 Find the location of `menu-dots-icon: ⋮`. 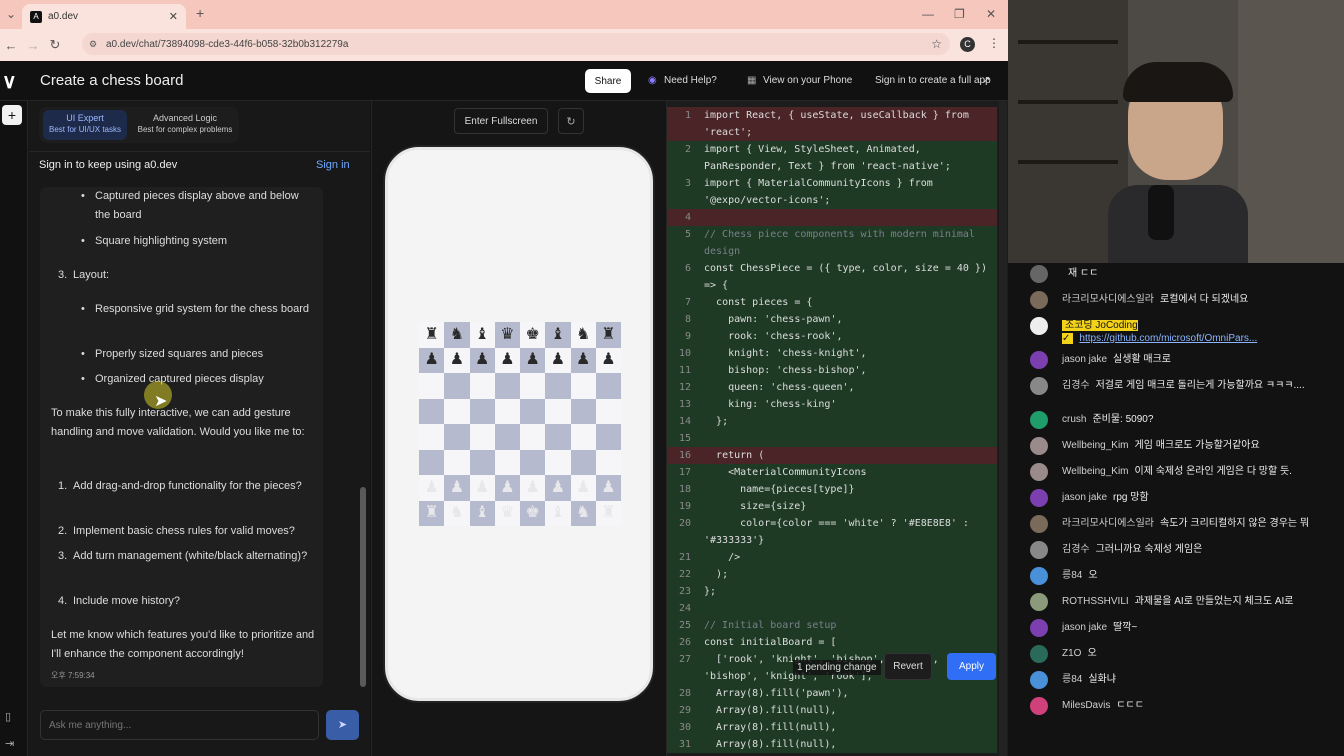

menu-dots-icon: ⋮ is located at coordinates (994, 43).